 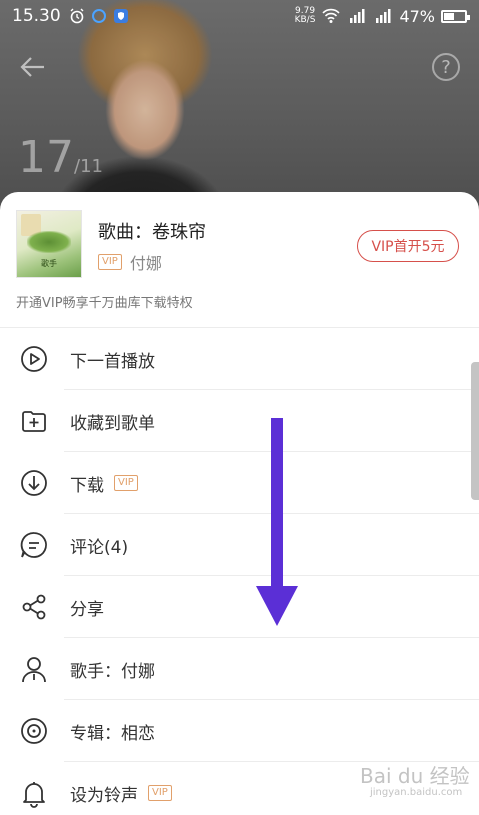 I want to click on download-icon, so click(x=34, y=483).